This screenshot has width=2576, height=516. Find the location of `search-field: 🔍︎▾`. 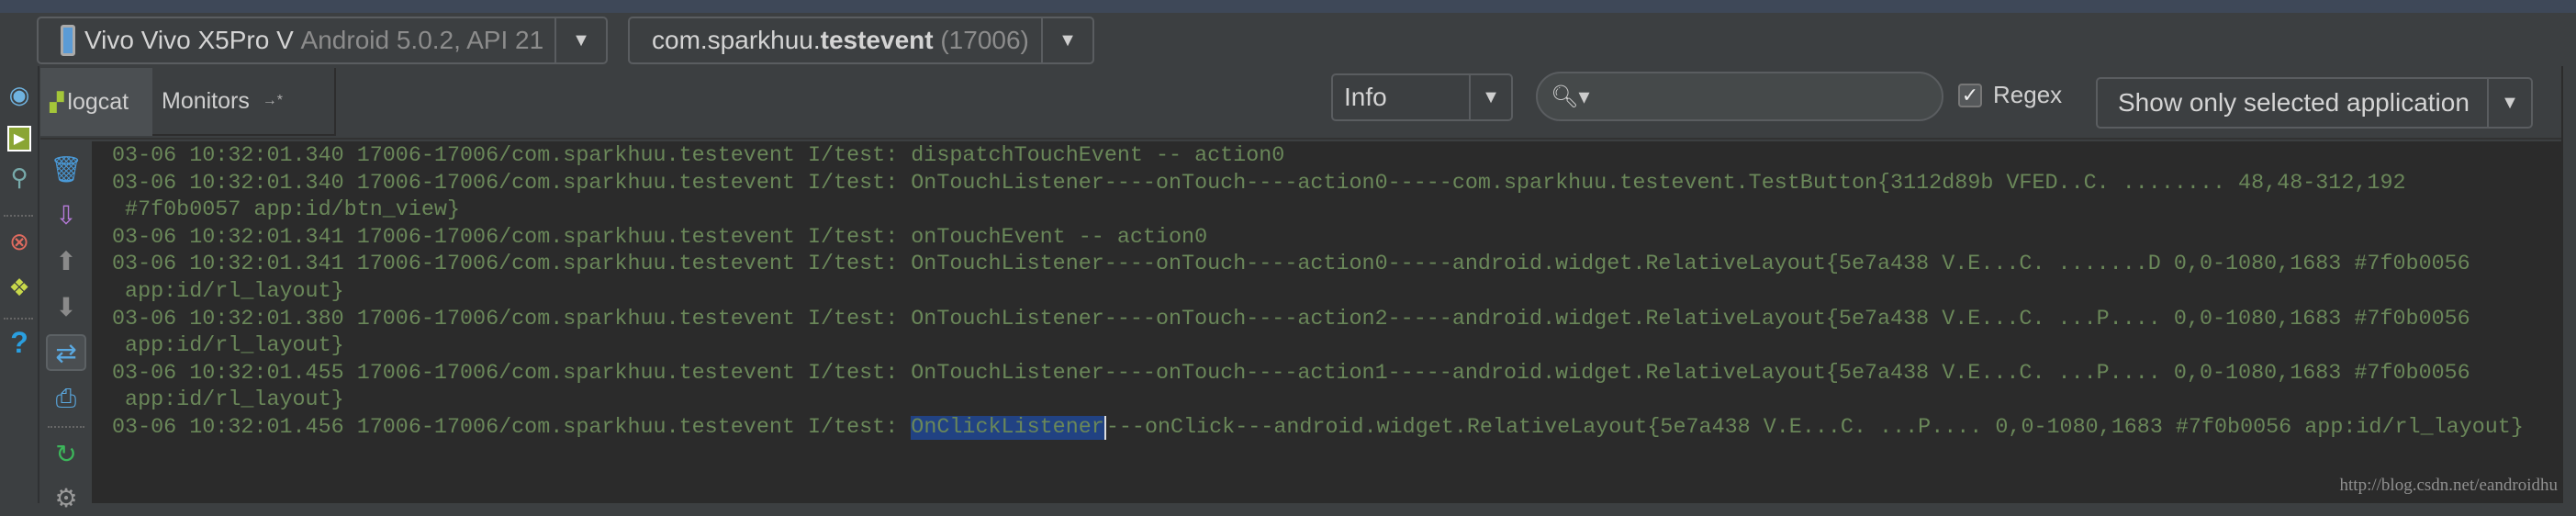

search-field: 🔍︎▾ is located at coordinates (1739, 96).